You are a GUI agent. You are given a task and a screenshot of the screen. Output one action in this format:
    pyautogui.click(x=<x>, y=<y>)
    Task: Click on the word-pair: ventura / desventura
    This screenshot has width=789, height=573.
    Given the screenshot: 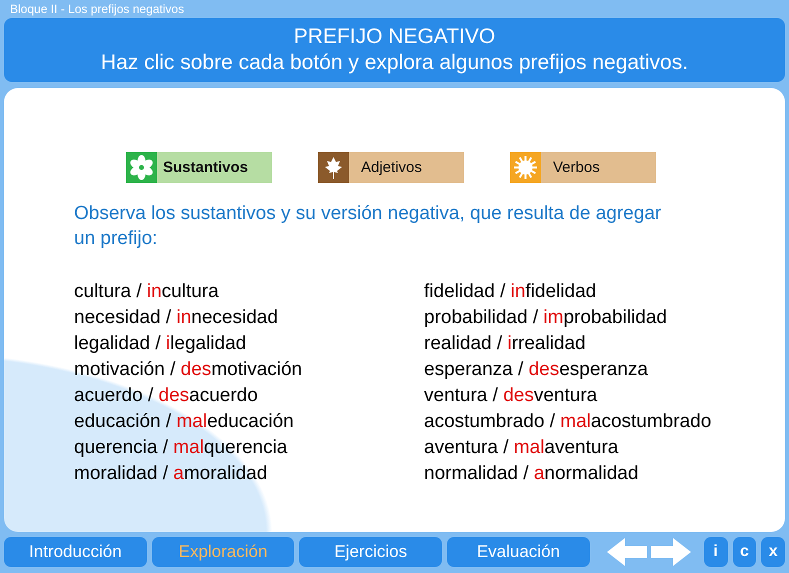 What is the action you would take?
    pyautogui.click(x=511, y=396)
    